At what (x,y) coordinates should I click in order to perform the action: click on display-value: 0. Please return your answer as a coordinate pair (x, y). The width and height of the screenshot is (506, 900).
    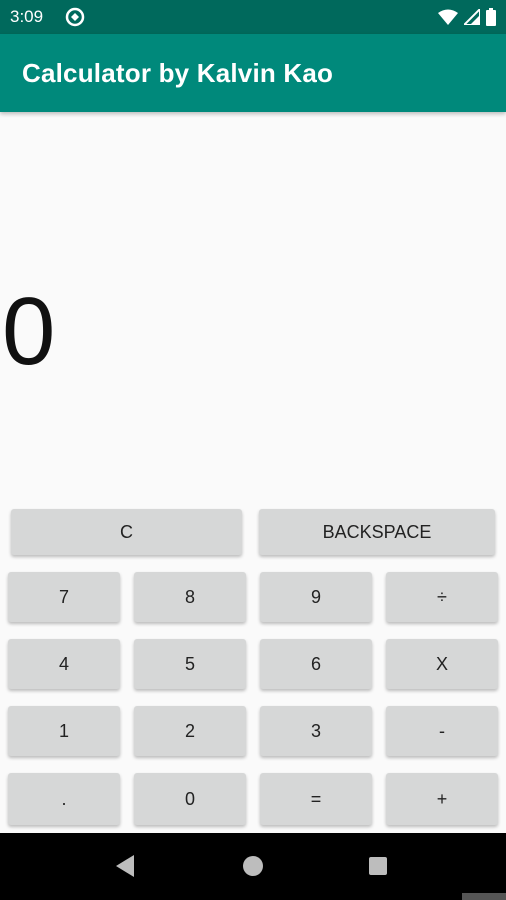
    Looking at the image, I should click on (29, 331).